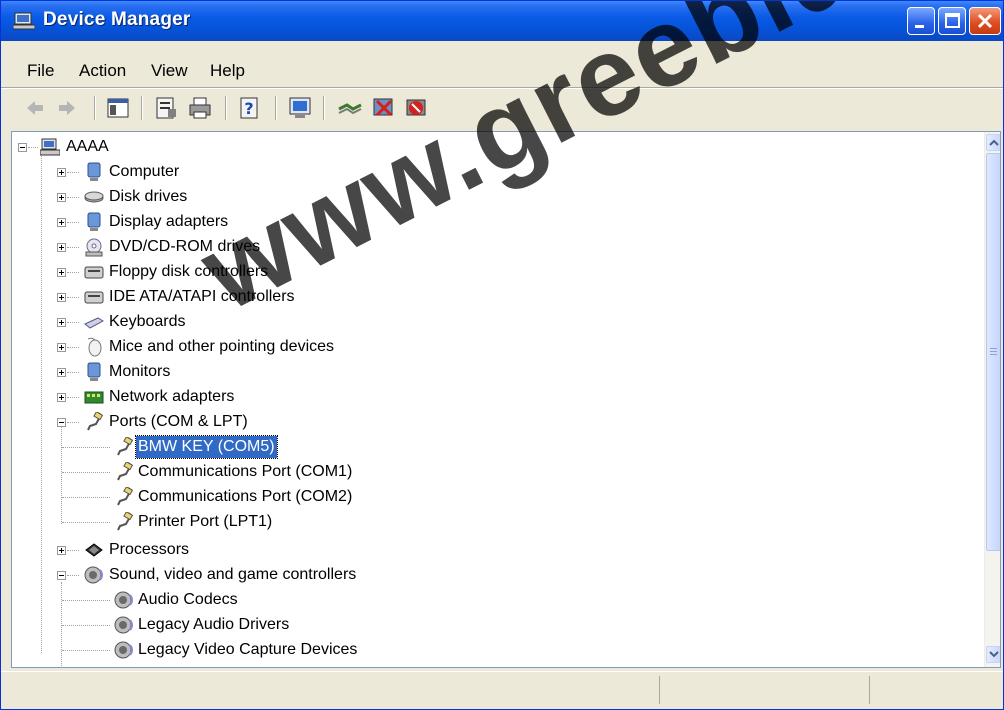  Describe the element at coordinates (118, 108) in the screenshot. I see `show-hide-console-tree-icon` at that location.